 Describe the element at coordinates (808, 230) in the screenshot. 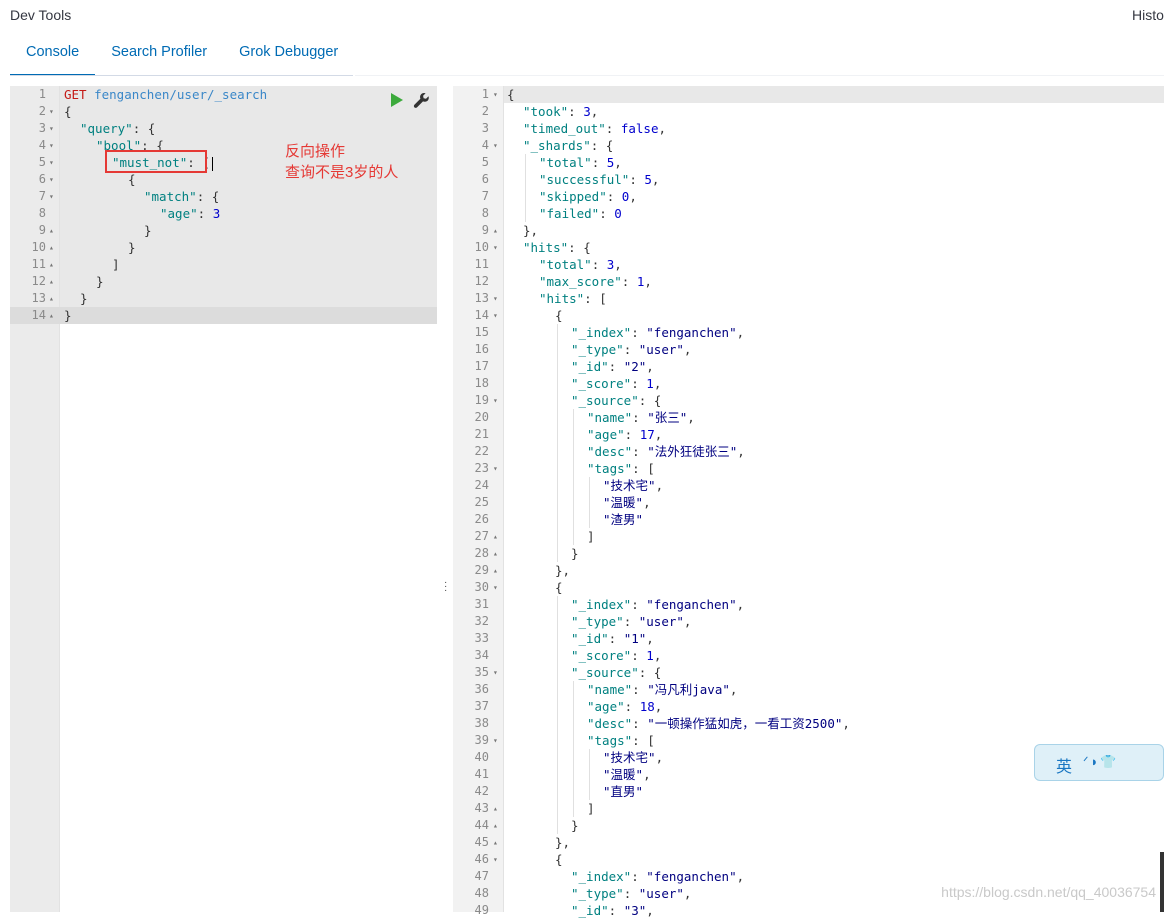

I see `response-line: 9 ▴},` at that location.